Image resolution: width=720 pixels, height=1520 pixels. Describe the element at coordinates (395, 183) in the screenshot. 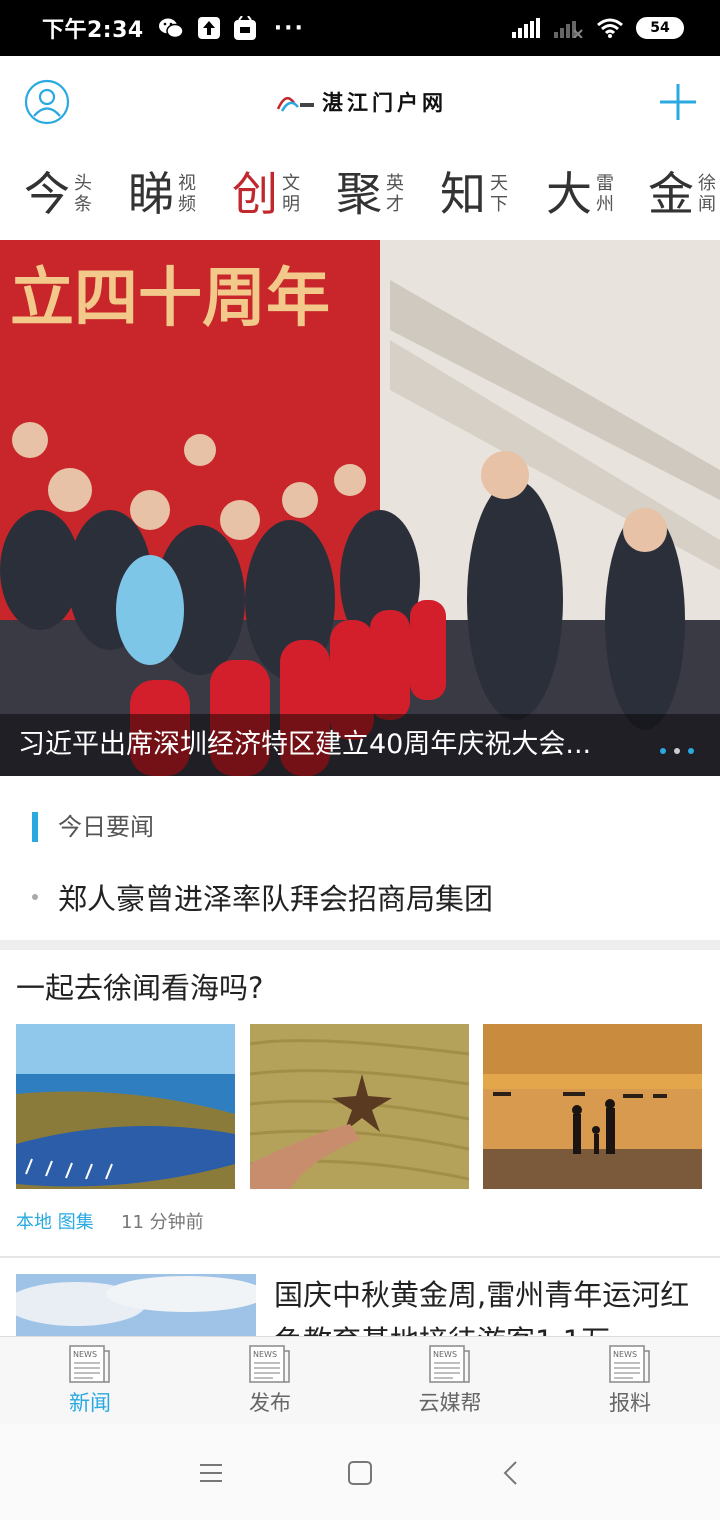

I see `channel-tab-sub1: 英` at that location.